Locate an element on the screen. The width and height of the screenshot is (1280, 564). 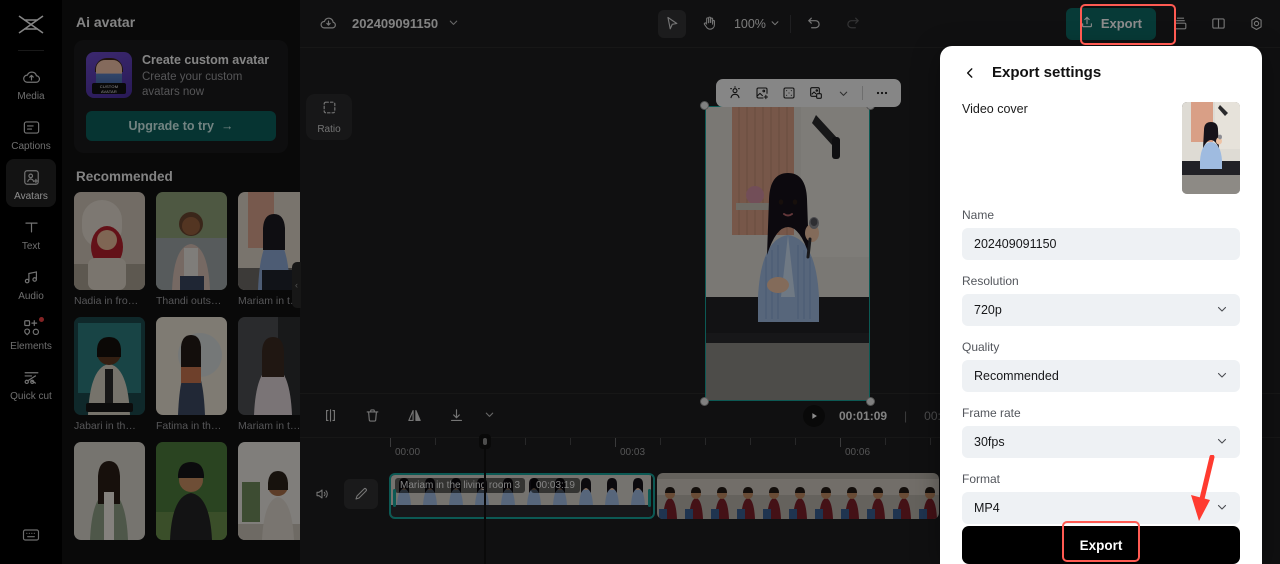
capcut-logo-icon is located at coordinates (31, 25).